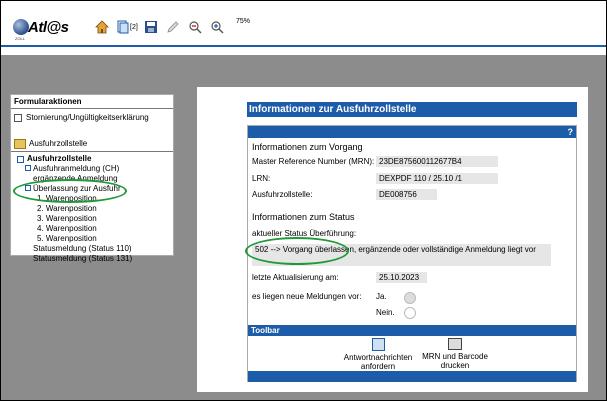 Image resolution: width=607 pixels, height=401 pixels. I want to click on messages-label: es liegen neue Meldungen vor:, so click(307, 296).